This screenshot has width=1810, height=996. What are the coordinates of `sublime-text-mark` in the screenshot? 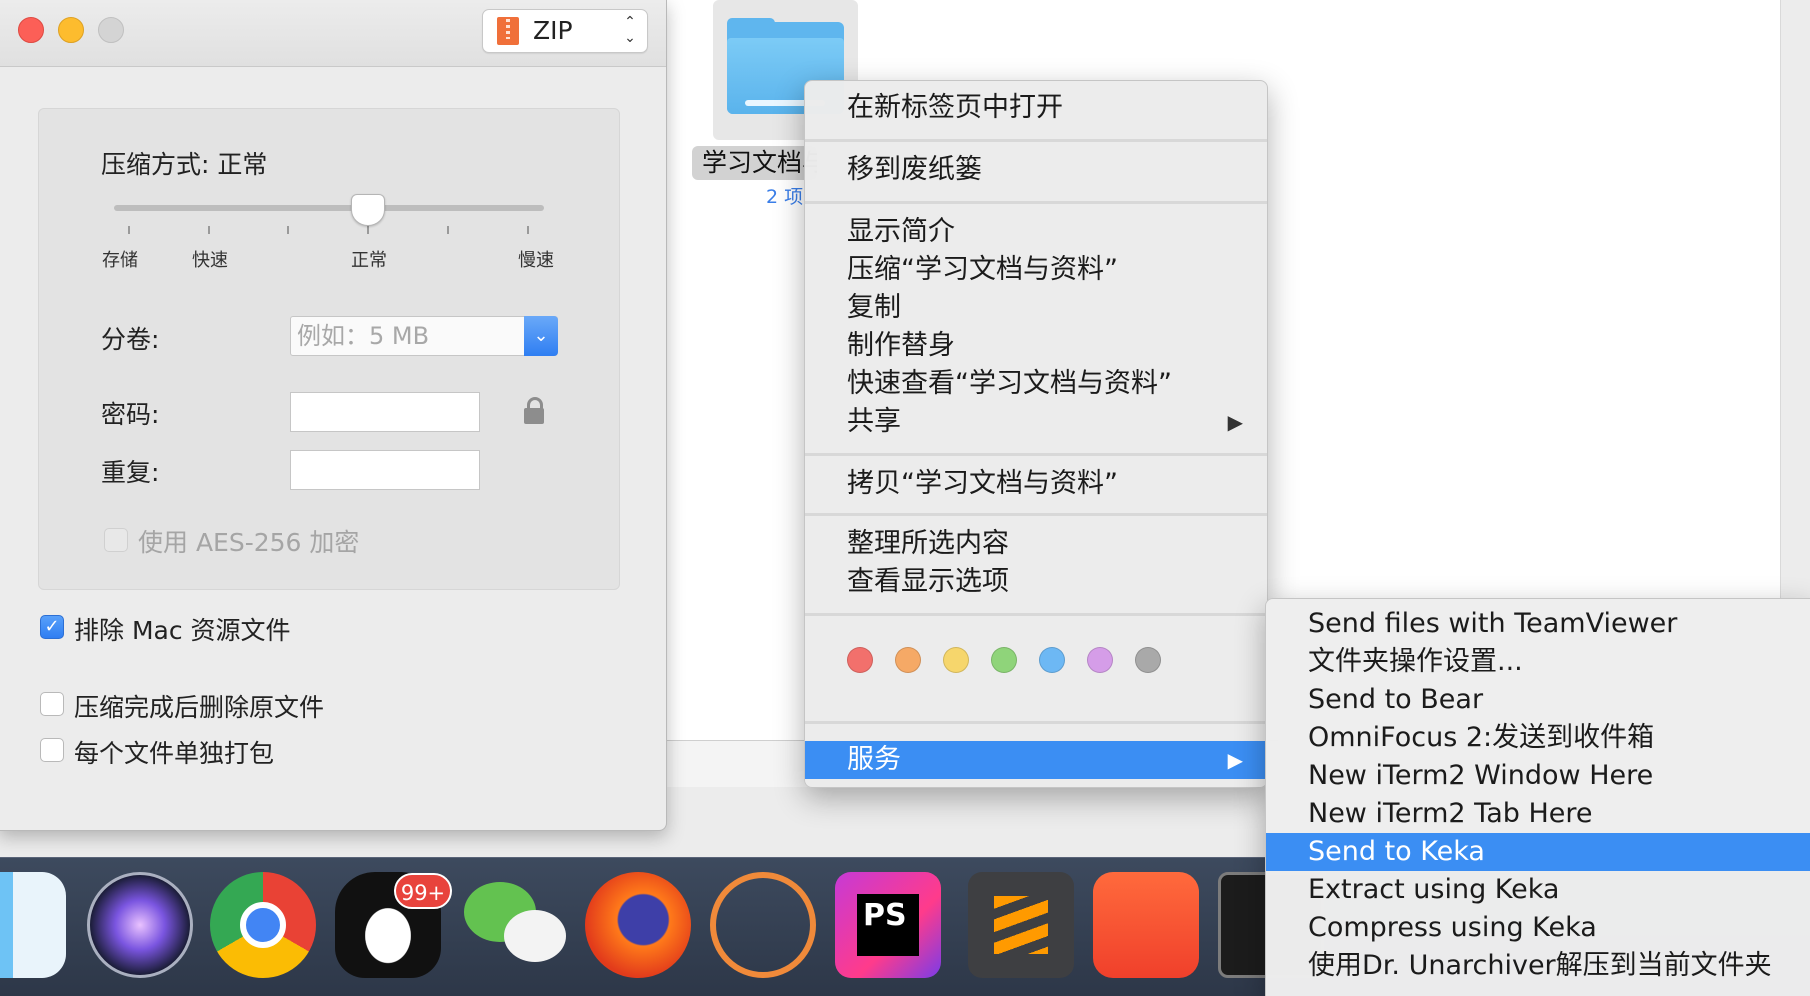 It's located at (1021, 925).